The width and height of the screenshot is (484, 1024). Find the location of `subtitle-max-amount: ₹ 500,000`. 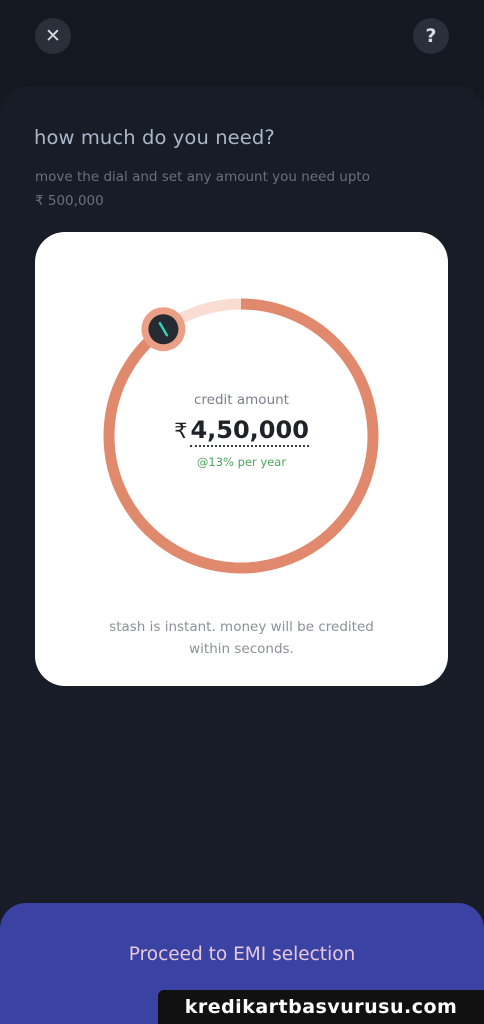

subtitle-max-amount: ₹ 500,000 is located at coordinates (69, 201).